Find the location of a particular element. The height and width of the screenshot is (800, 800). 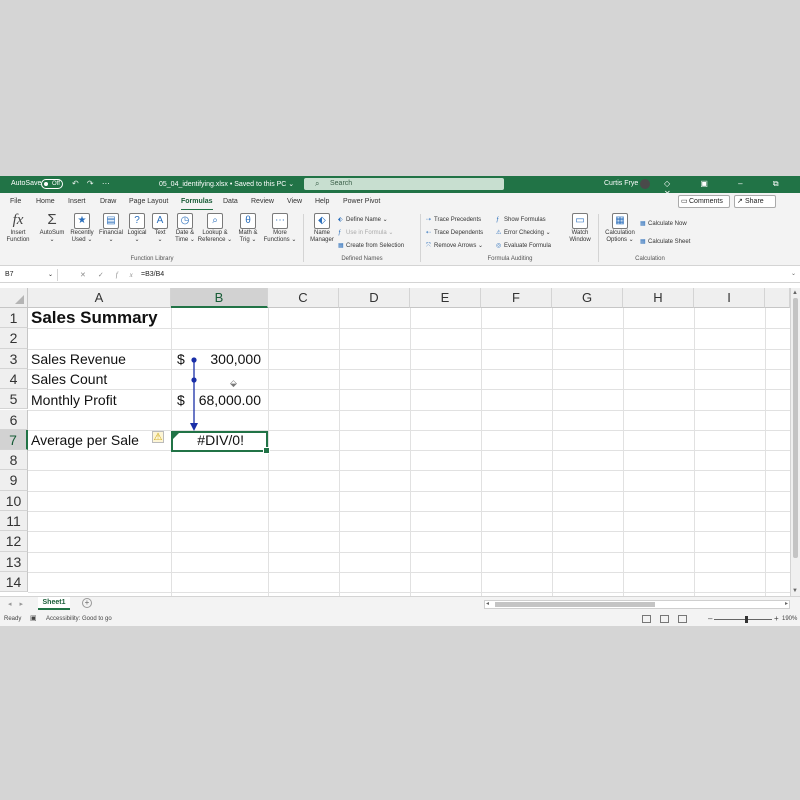

tab-file: File is located at coordinates (15, 201).